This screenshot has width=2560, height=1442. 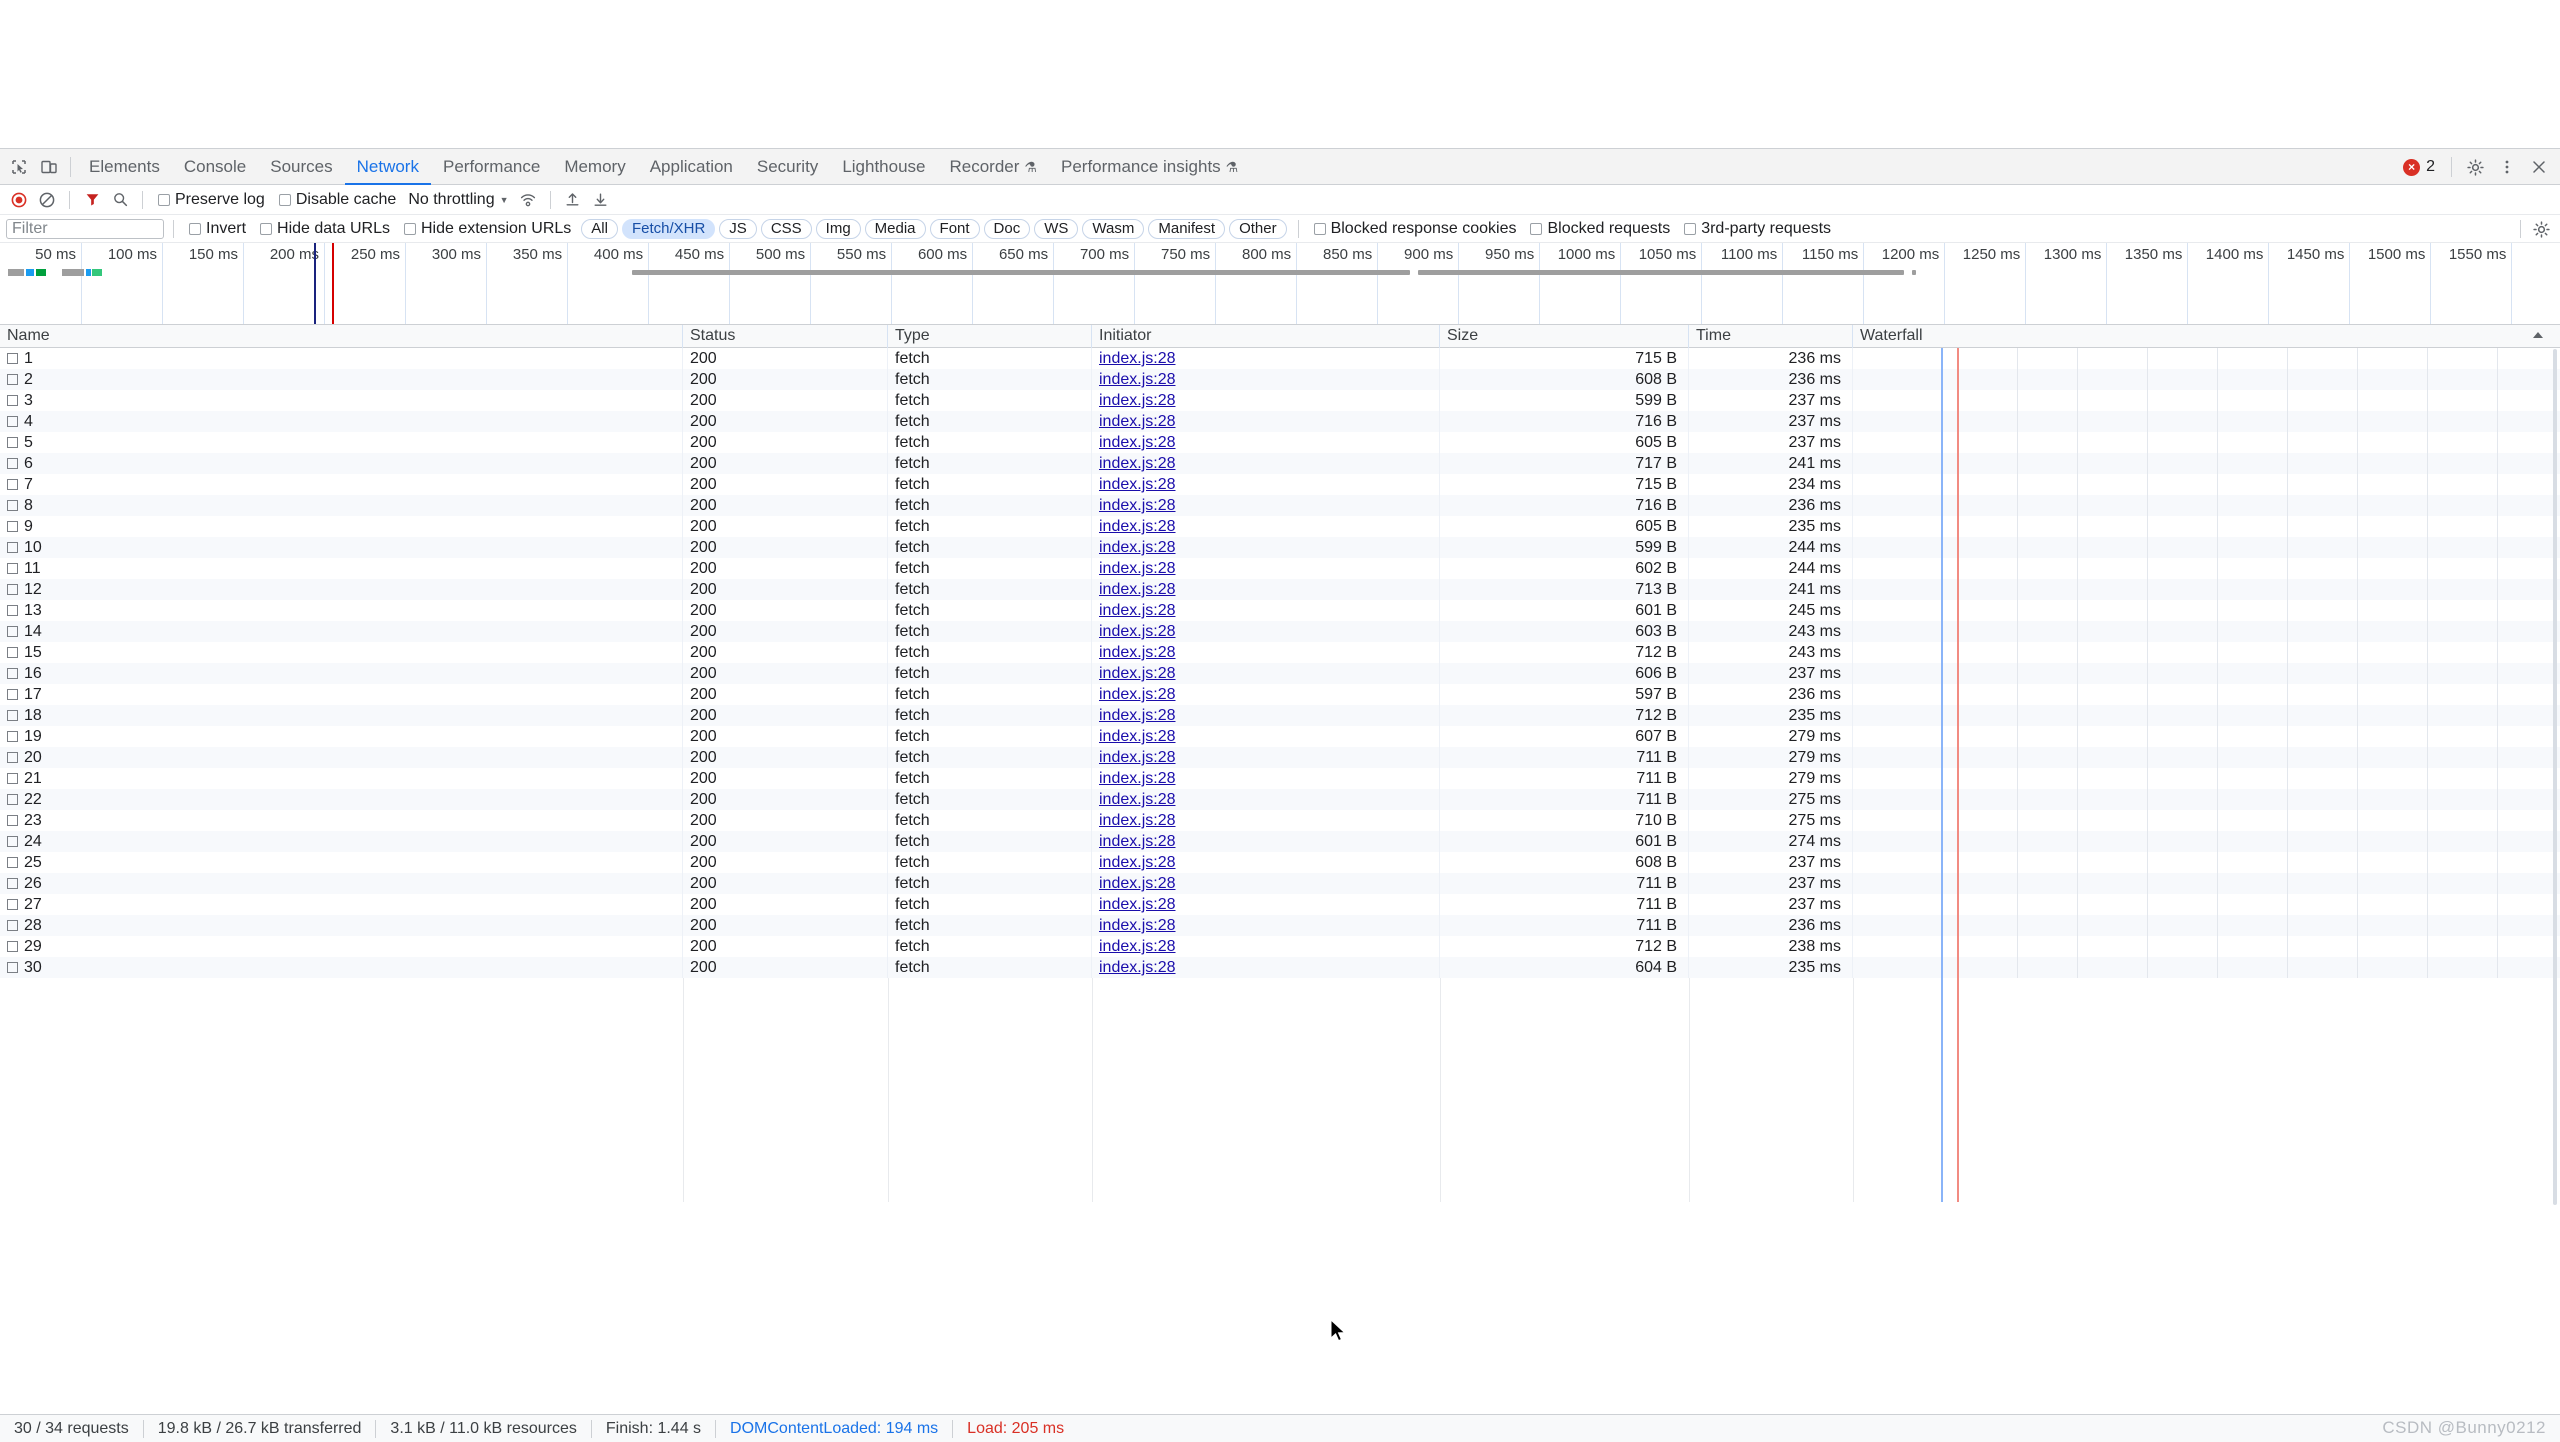 What do you see at coordinates (1280, 694) in the screenshot?
I see `table-row: 17 200 fetch index.js:28 597 B 236 ms` at bounding box center [1280, 694].